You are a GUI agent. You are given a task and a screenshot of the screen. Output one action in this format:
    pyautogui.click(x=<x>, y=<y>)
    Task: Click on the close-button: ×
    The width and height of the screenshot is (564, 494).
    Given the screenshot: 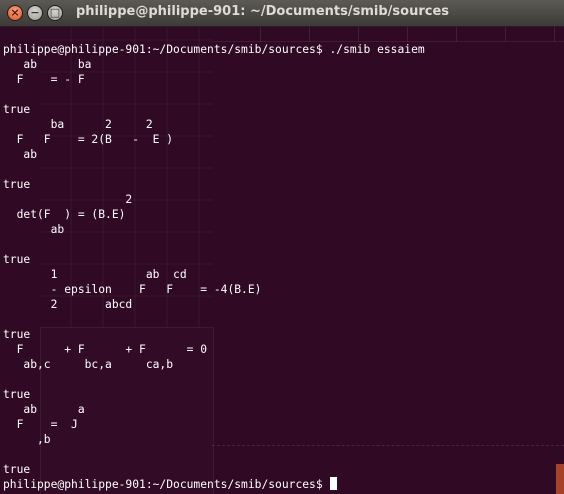 What is the action you would take?
    pyautogui.click(x=15, y=13)
    